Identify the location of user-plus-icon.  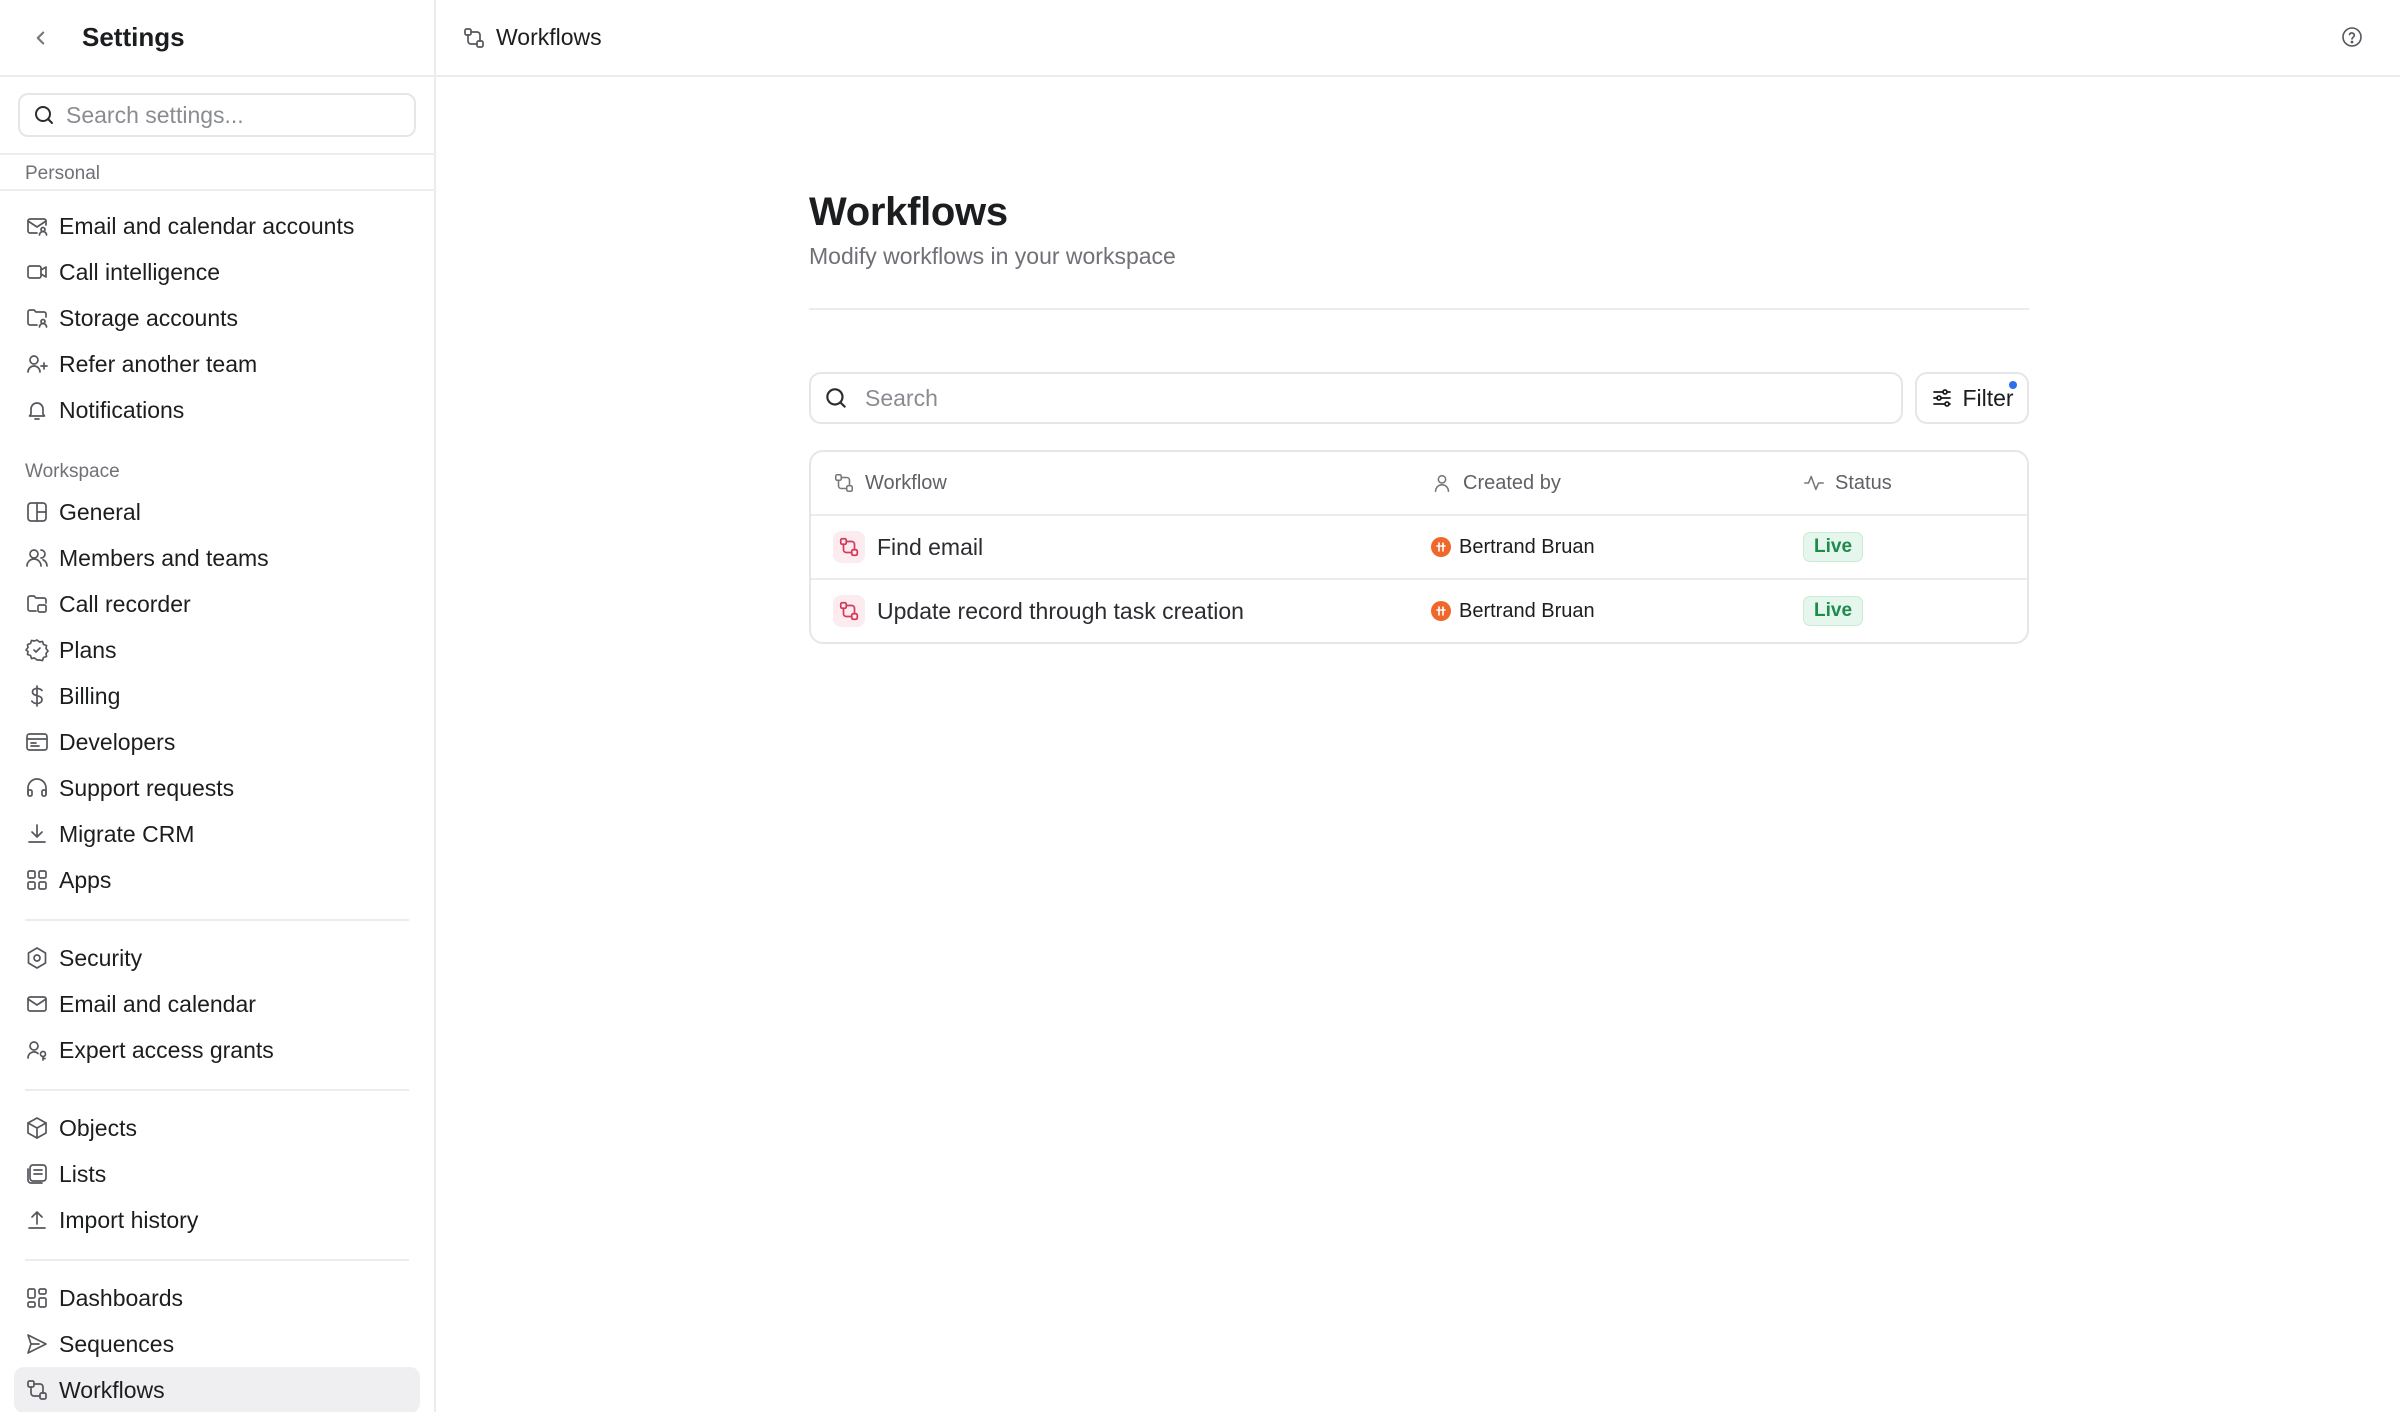
(37, 364).